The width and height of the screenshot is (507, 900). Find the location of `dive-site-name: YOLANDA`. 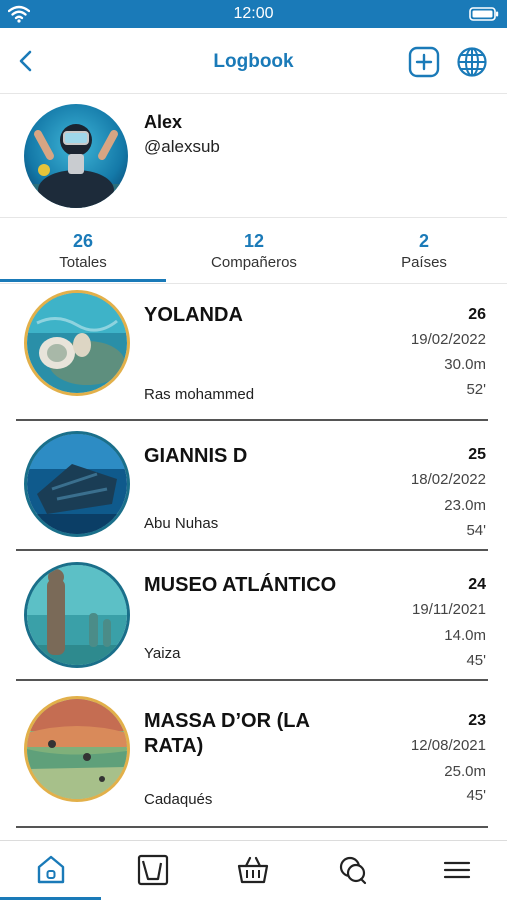

dive-site-name: YOLANDA is located at coordinates (193, 315).